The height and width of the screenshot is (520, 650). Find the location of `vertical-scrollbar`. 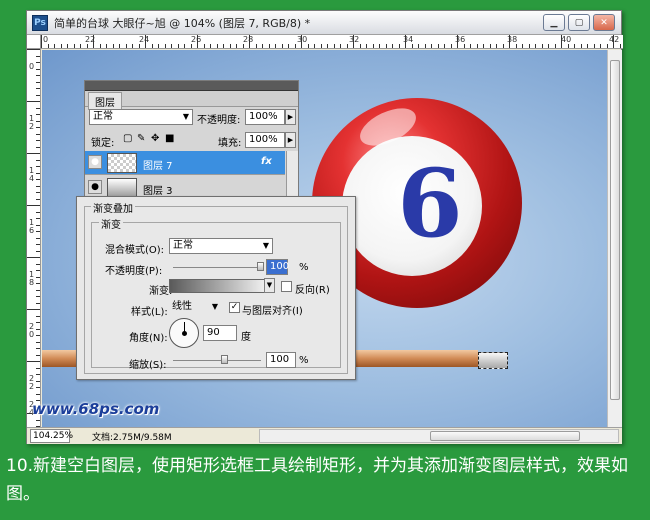

vertical-scrollbar is located at coordinates (614, 238).